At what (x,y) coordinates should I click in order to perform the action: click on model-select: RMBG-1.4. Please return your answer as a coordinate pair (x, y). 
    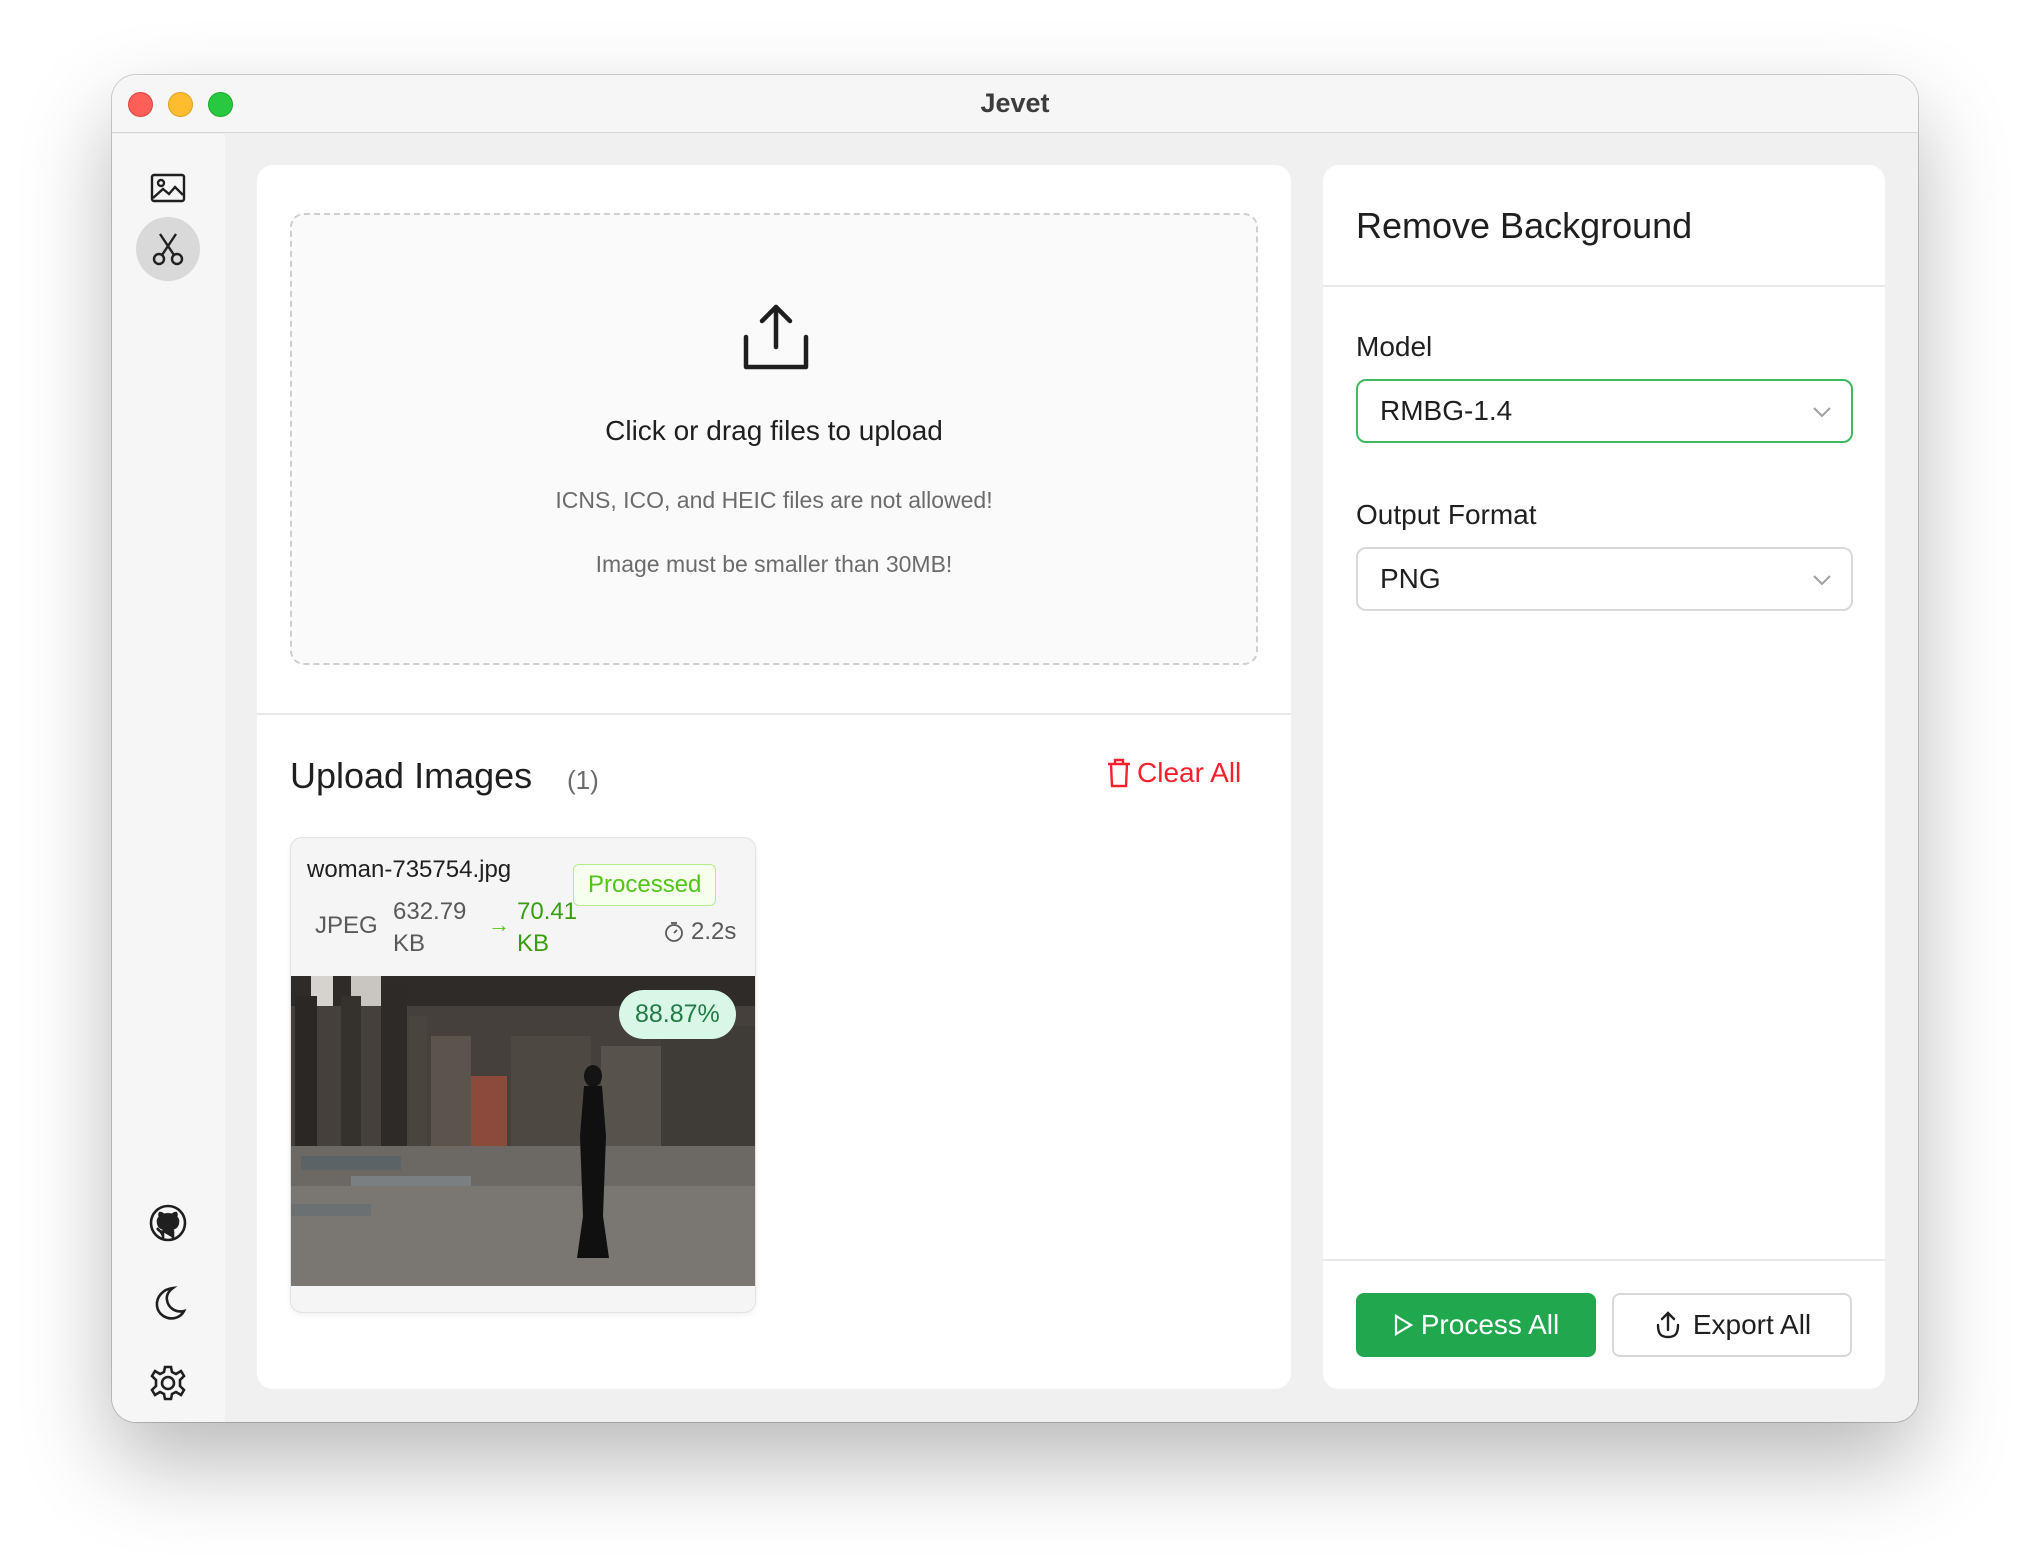
    Looking at the image, I should click on (1604, 411).